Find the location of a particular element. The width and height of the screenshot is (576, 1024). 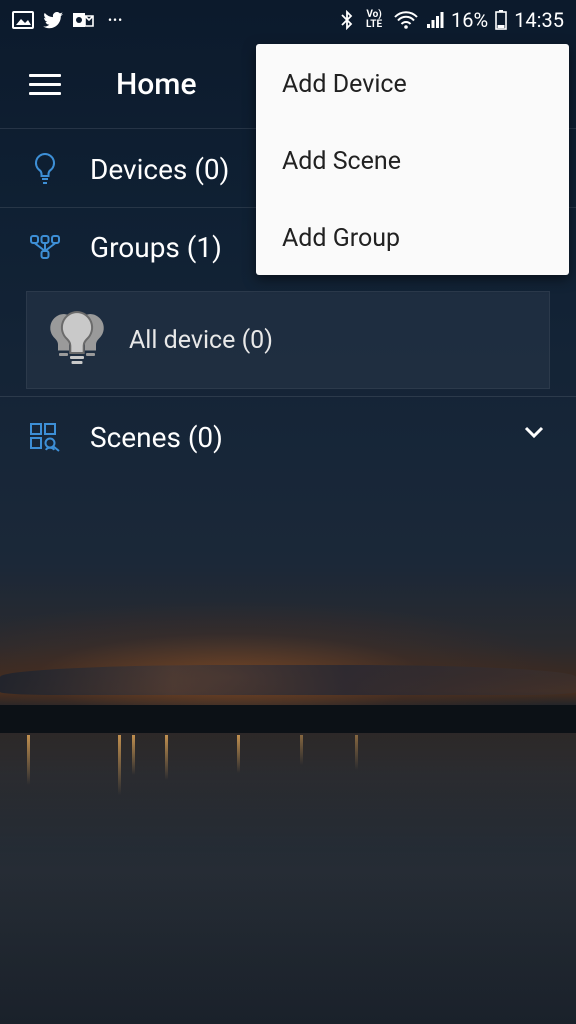

group-nodes-icon is located at coordinates (45, 247).